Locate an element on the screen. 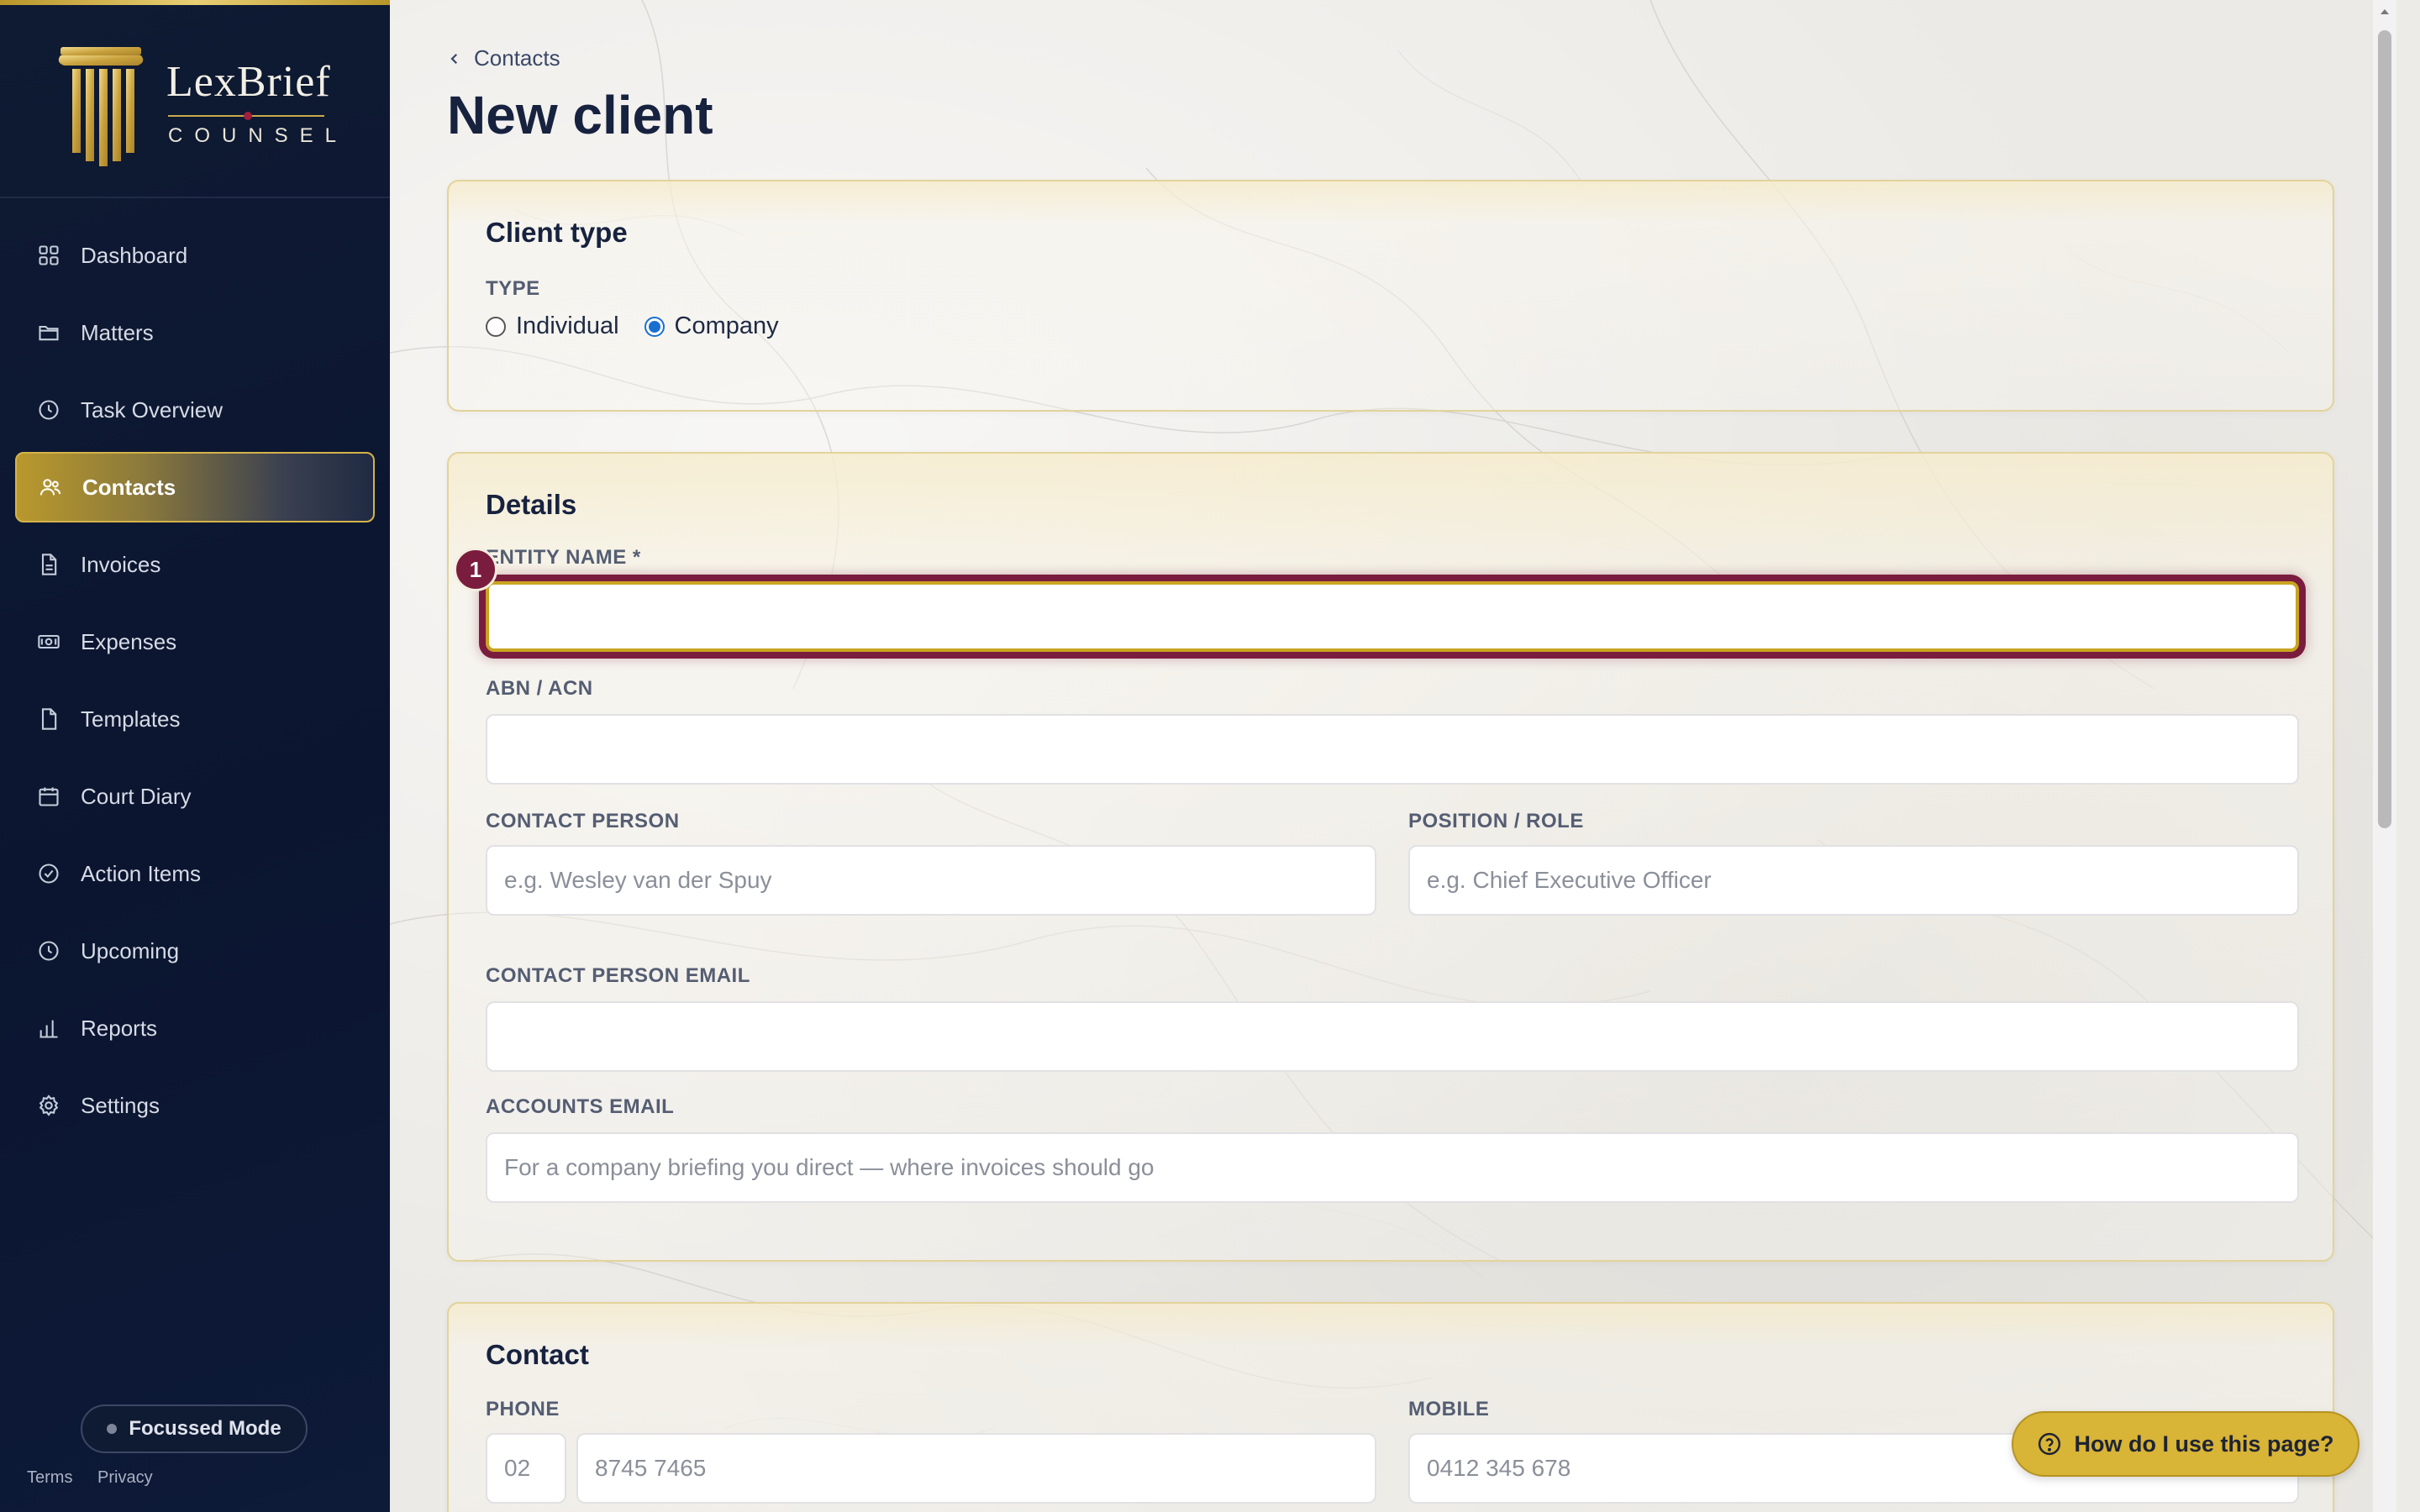  pillar-logo-icon is located at coordinates (101, 106).